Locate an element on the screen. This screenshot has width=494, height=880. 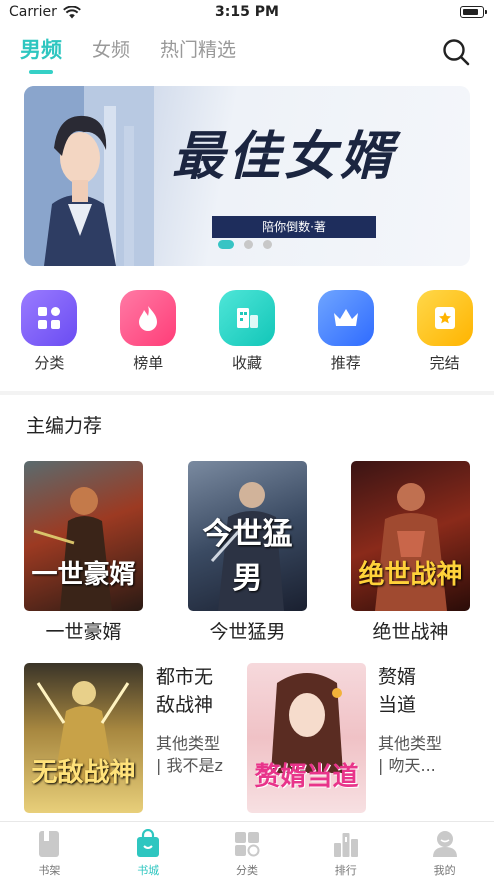
tab-female: 女频 is located at coordinates (111, 54).